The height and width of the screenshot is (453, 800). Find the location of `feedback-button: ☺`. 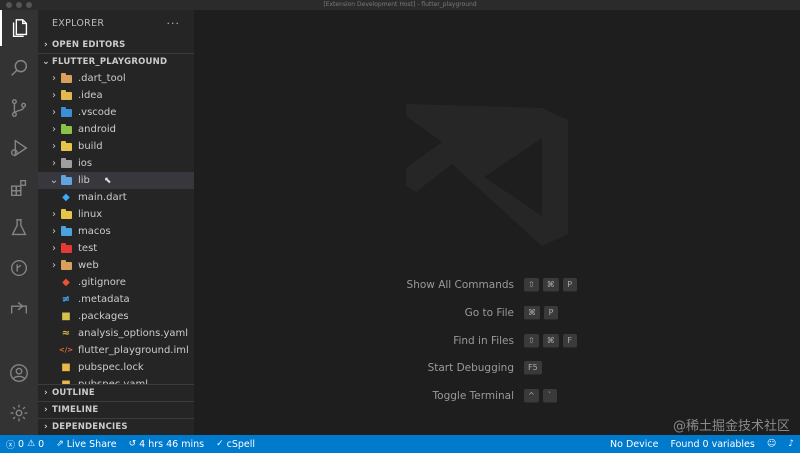

feedback-button: ☺ is located at coordinates (771, 444).